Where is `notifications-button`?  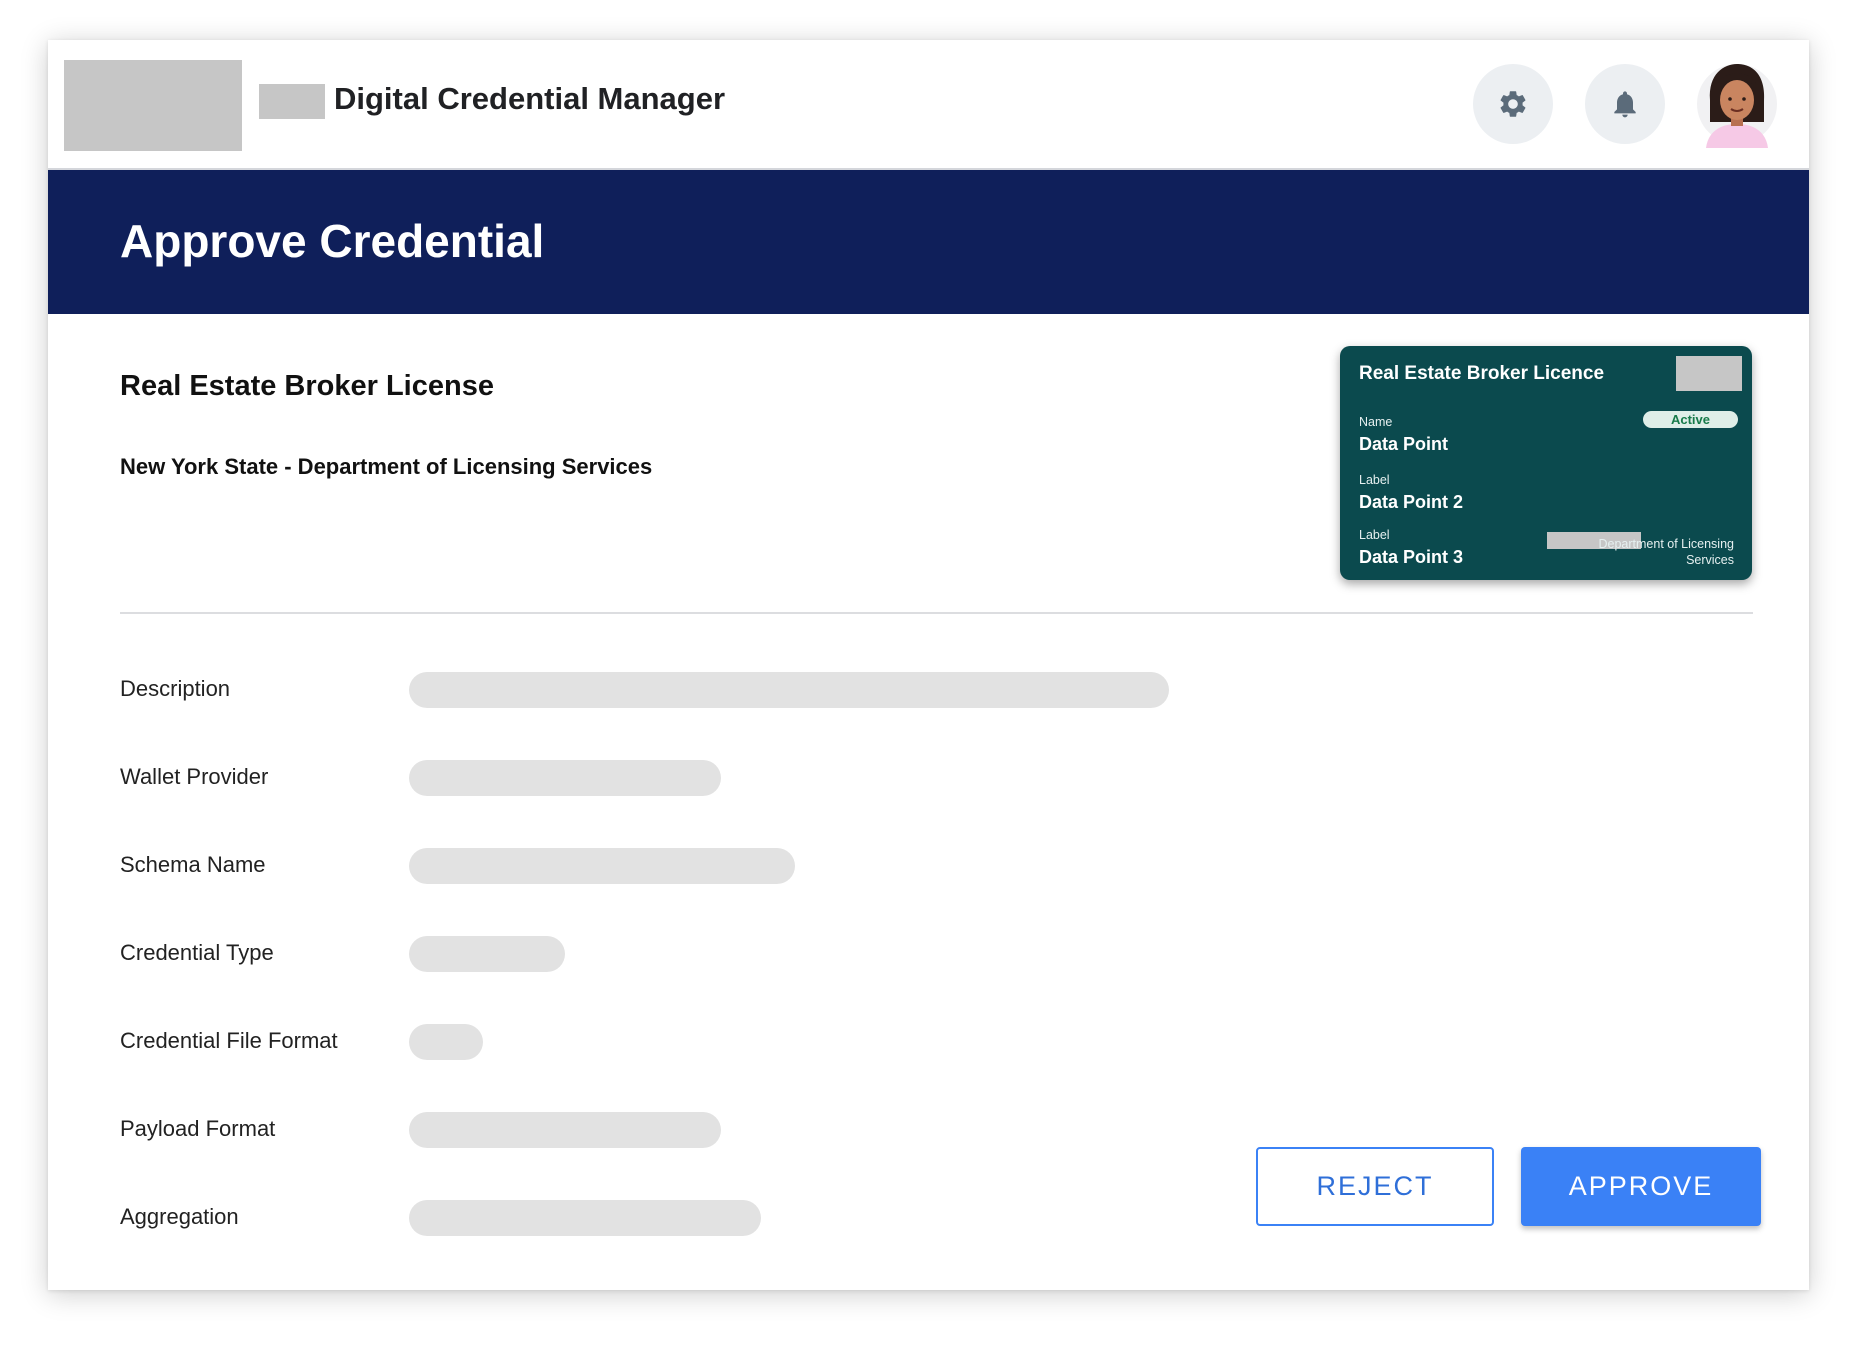 notifications-button is located at coordinates (1625, 104).